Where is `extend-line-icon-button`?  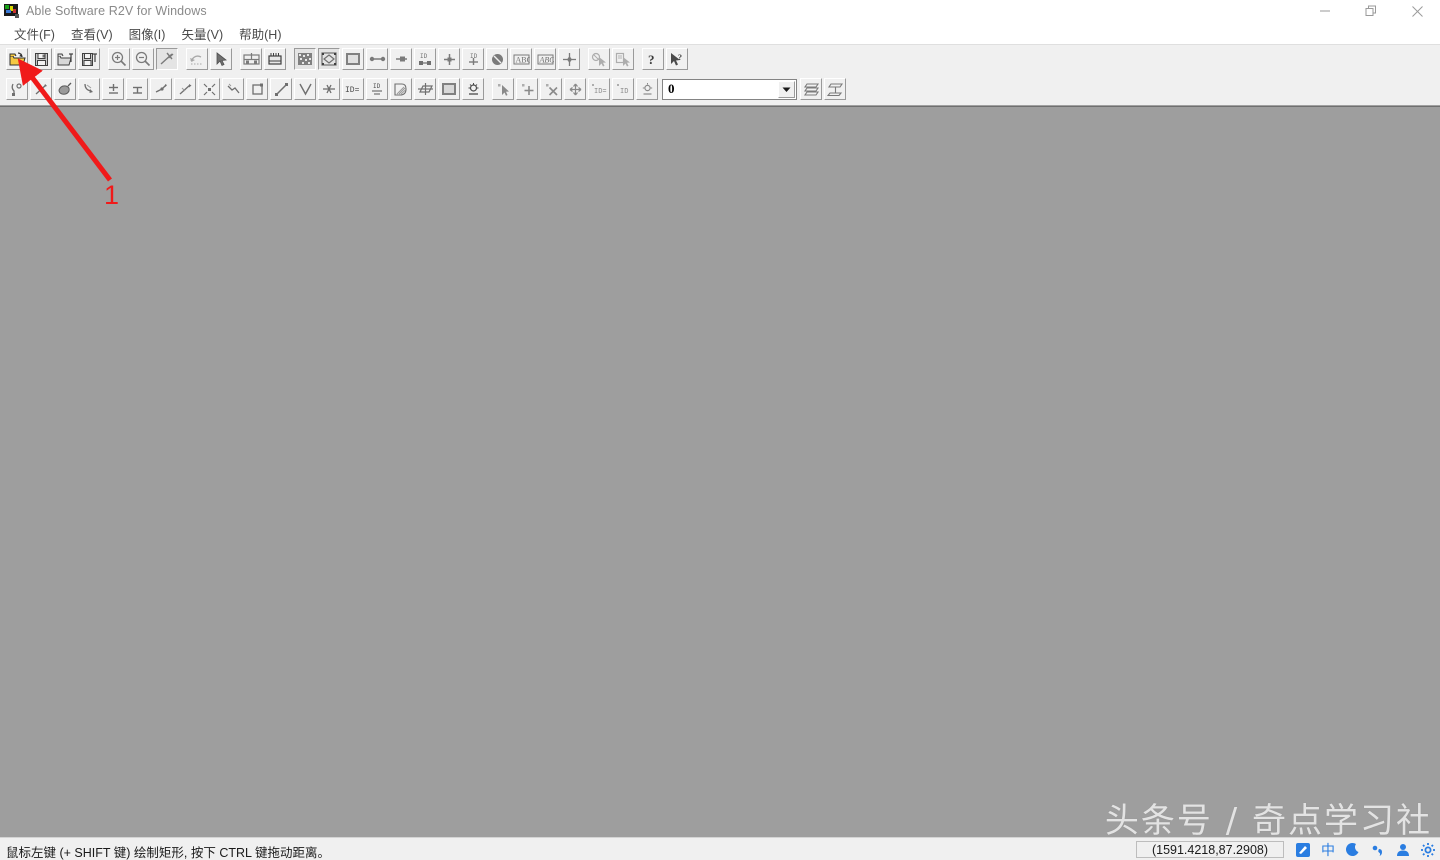 extend-line-icon-button is located at coordinates (185, 89).